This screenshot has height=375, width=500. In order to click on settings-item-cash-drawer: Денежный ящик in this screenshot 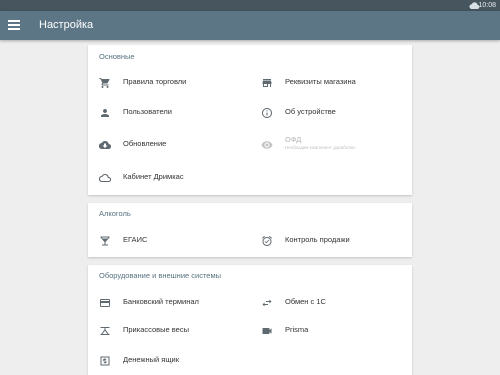, I will do `click(174, 362)`.